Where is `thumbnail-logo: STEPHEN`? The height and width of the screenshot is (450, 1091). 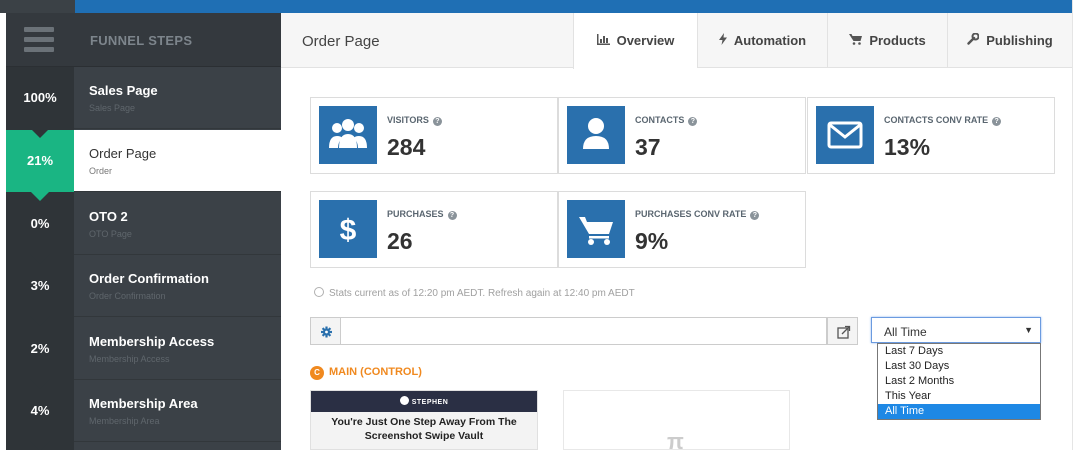 thumbnail-logo: STEPHEN is located at coordinates (424, 401).